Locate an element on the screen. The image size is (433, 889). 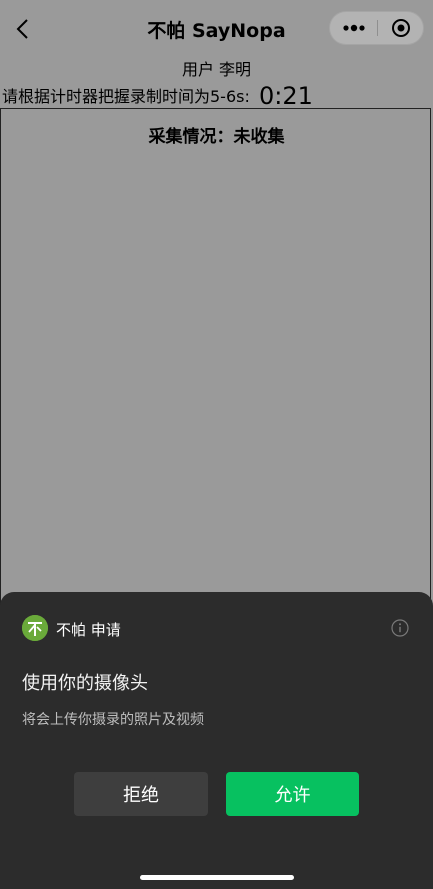
capsule-menu is located at coordinates (376, 28).